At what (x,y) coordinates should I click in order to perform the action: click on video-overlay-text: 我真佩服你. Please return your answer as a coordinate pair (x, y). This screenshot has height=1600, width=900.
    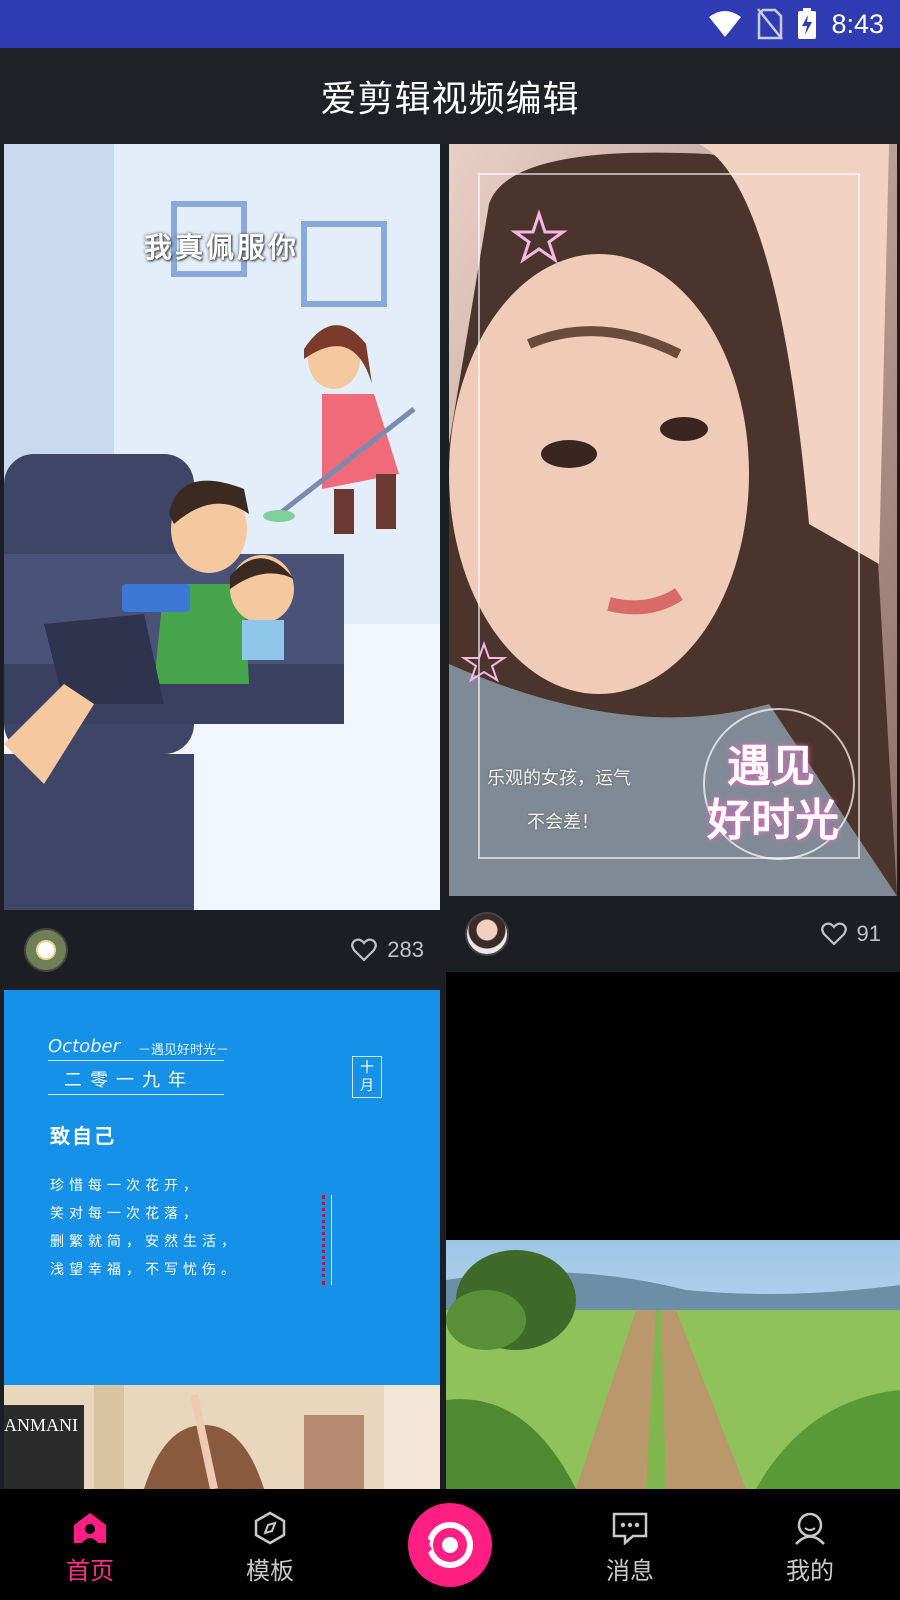
    Looking at the image, I should click on (222, 247).